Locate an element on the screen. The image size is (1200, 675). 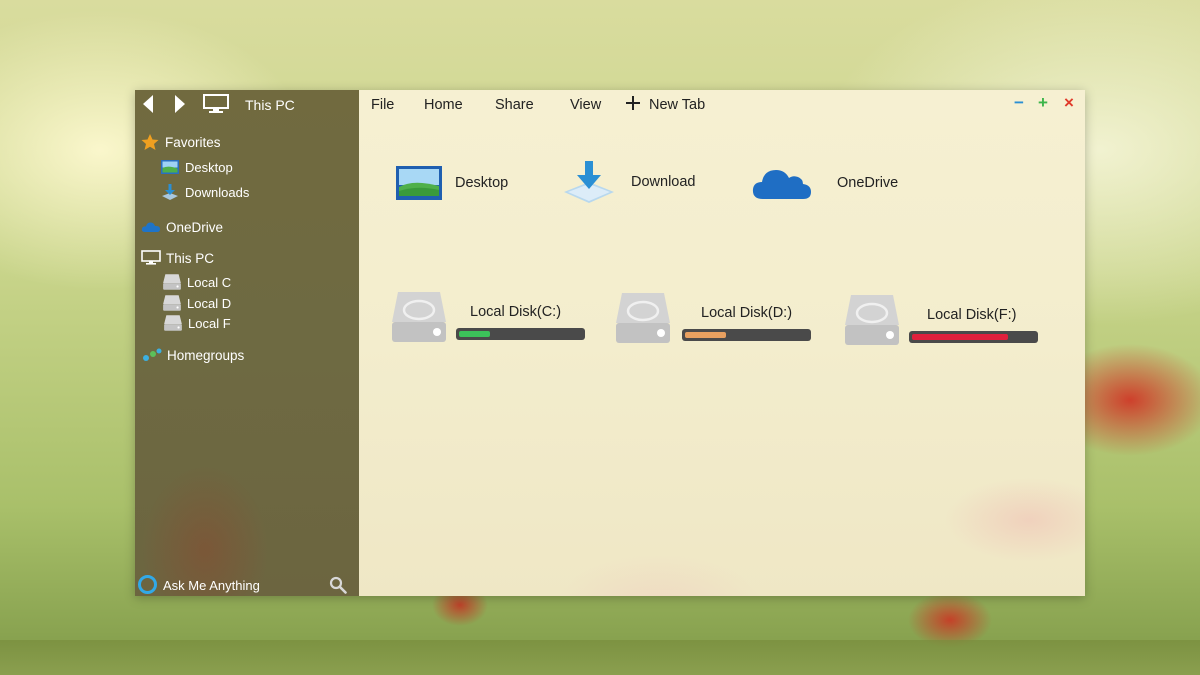
drive-label: Local Disk(C:) is located at coordinates (516, 312).